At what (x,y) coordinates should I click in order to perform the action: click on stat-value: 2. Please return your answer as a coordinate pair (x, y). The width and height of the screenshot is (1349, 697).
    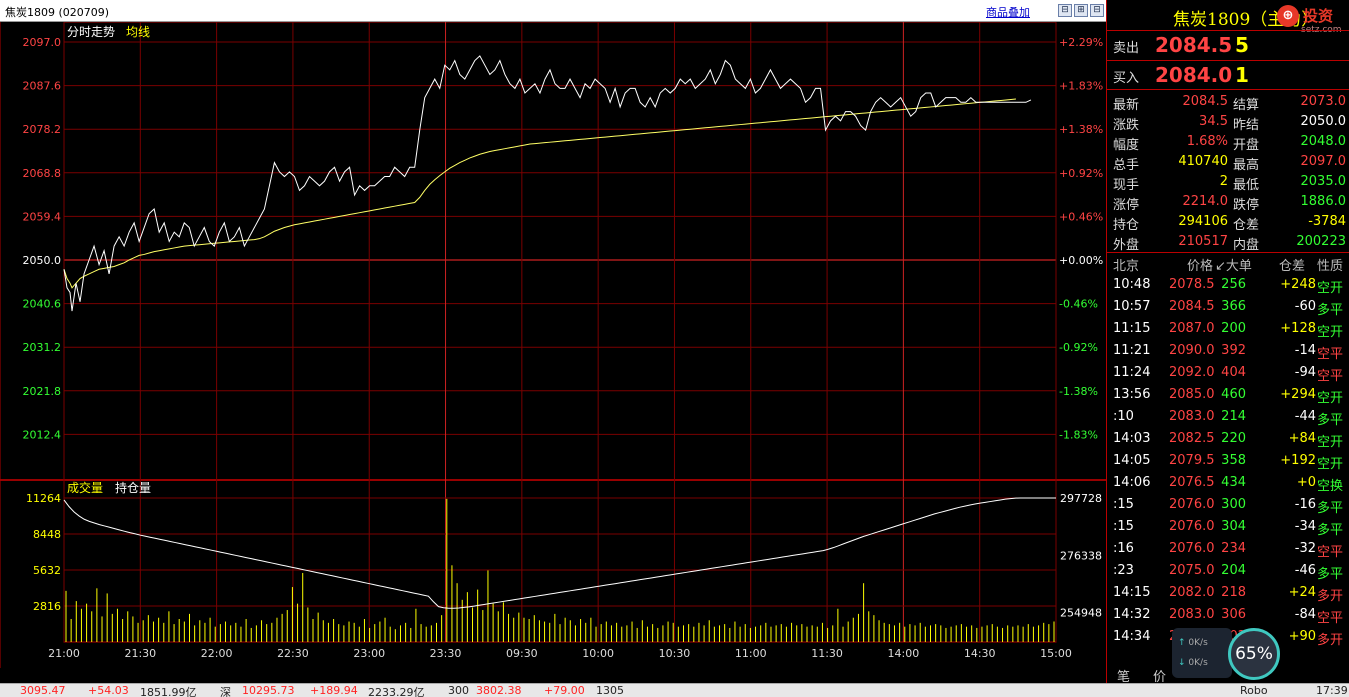
    Looking at the image, I should click on (1223, 181).